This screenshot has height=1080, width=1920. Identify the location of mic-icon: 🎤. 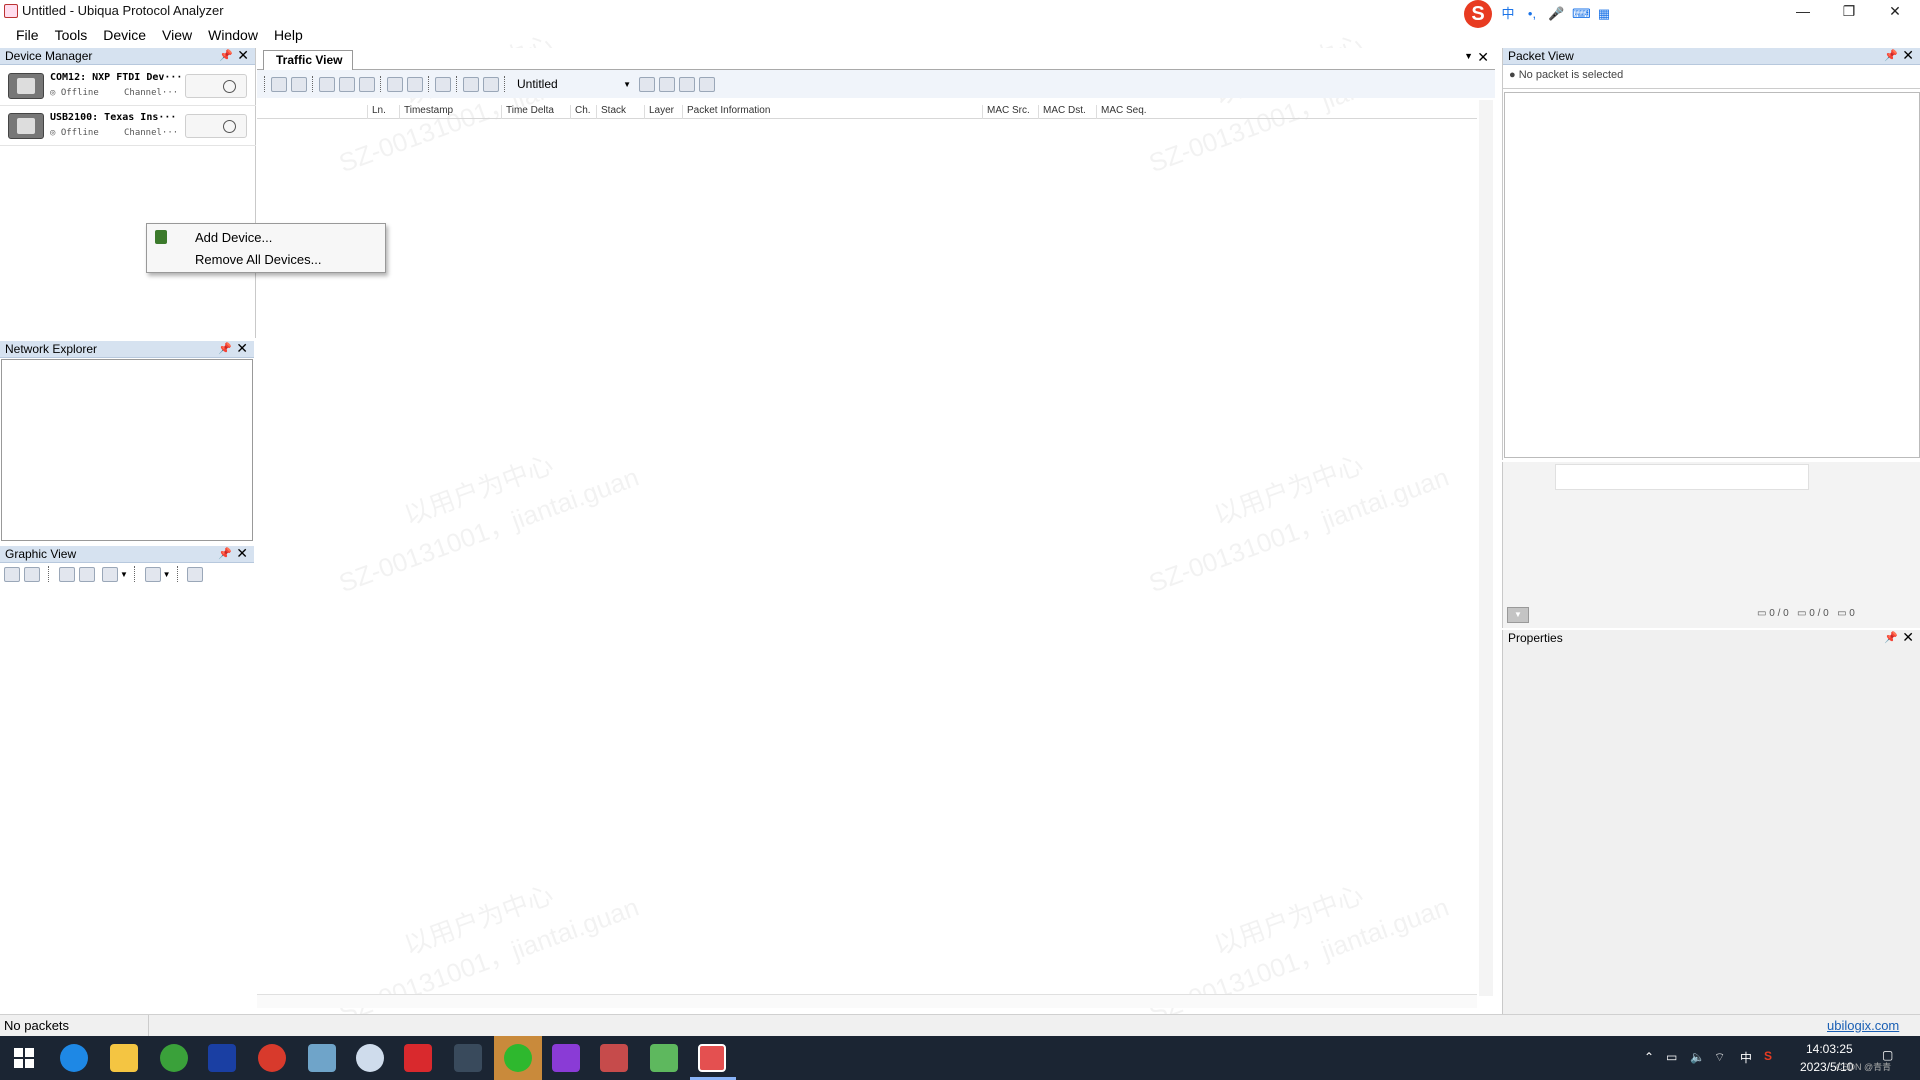
(1556, 14).